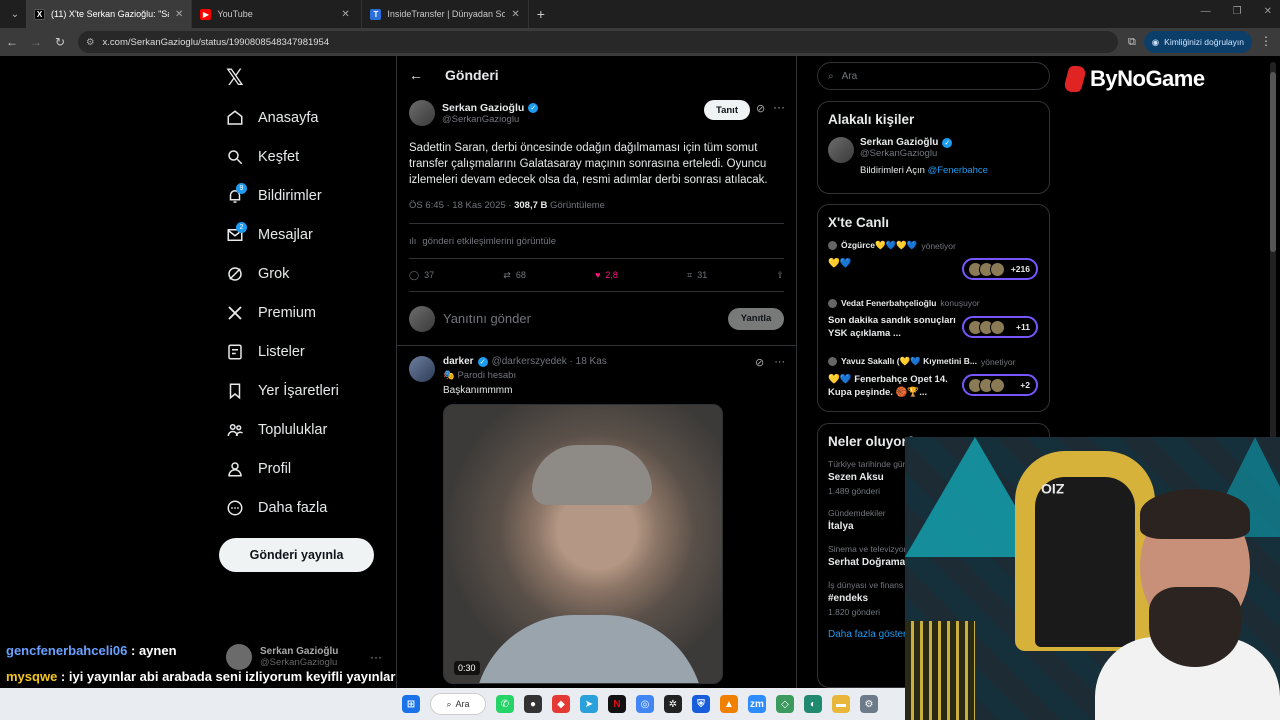 This screenshot has height=720, width=1280. What do you see at coordinates (841, 704) in the screenshot?
I see `folder-icon: ▬` at bounding box center [841, 704].